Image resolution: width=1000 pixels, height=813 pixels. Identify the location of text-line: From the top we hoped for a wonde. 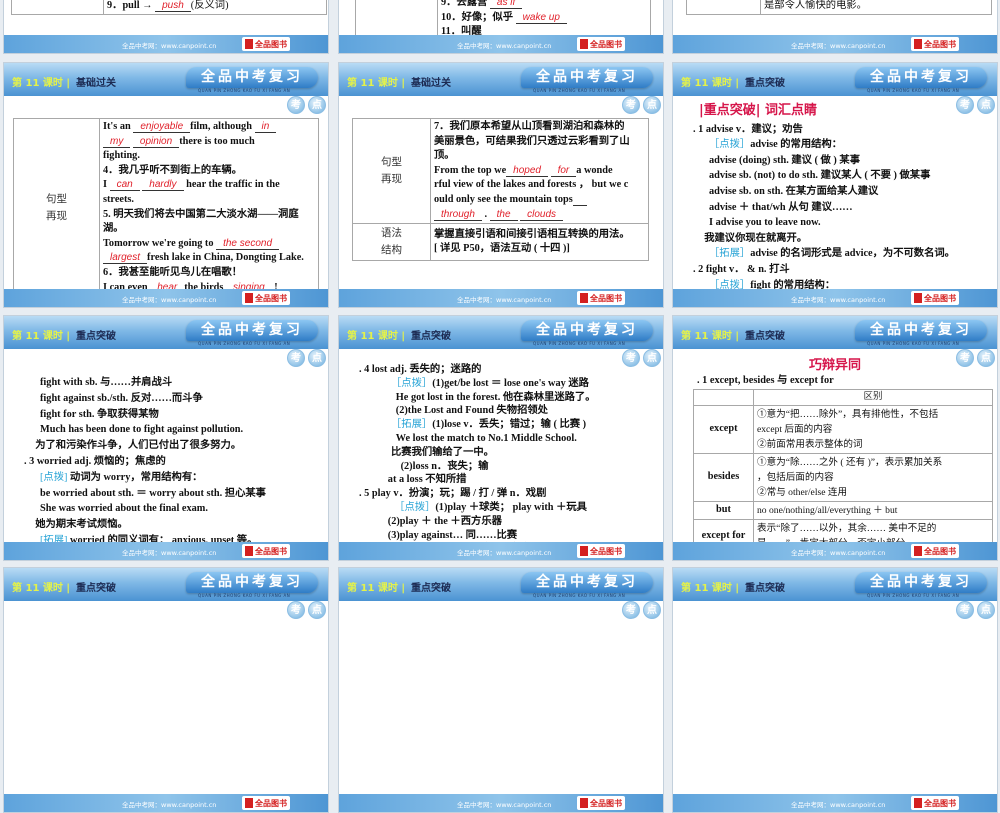
(539, 171).